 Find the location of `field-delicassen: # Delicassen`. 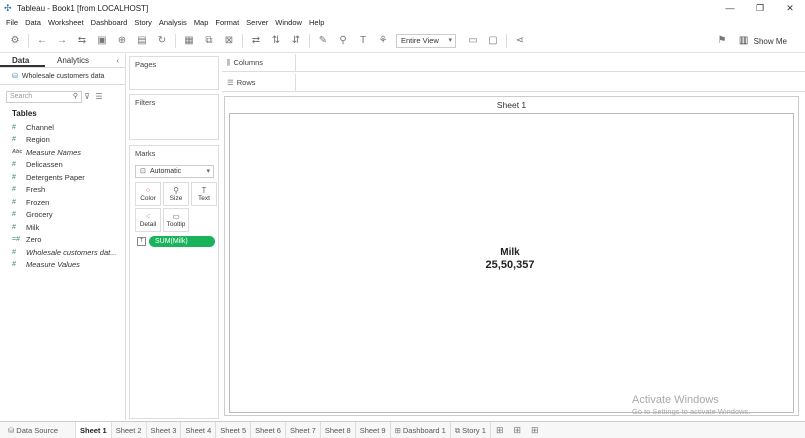

field-delicassen: # Delicassen is located at coordinates (62, 165).